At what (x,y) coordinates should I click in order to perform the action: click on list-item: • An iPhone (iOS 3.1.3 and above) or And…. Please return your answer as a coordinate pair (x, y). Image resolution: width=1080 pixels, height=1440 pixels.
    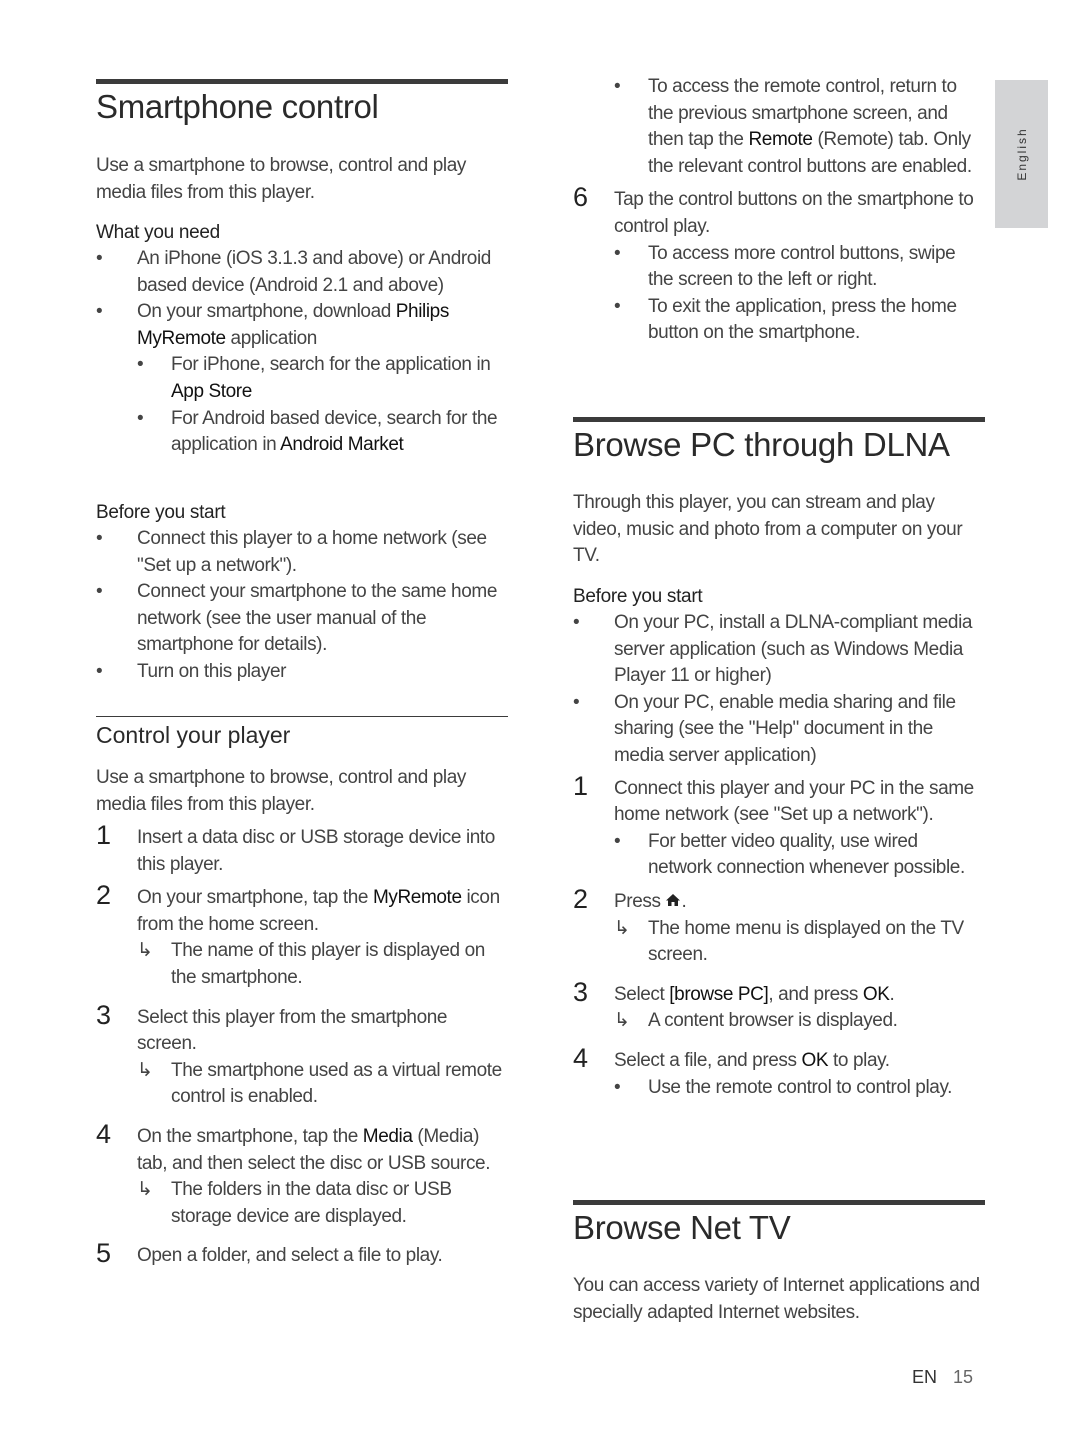
    Looking at the image, I should click on (302, 272).